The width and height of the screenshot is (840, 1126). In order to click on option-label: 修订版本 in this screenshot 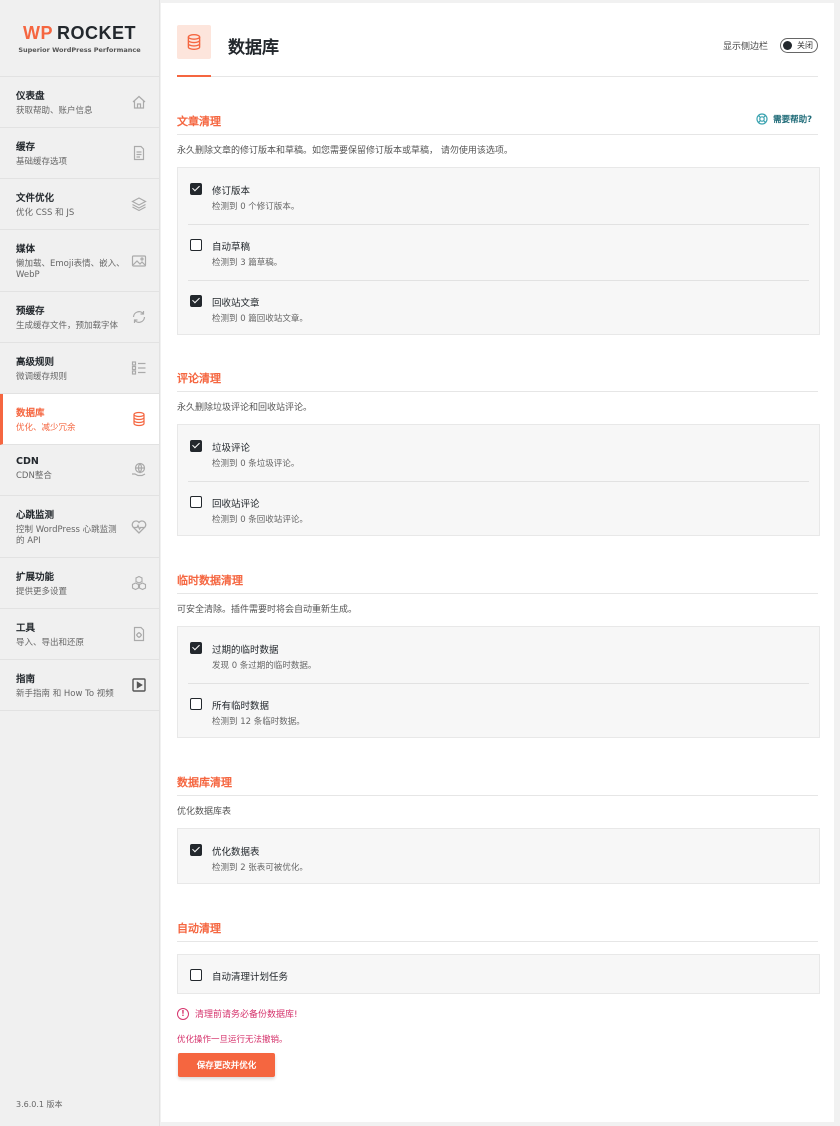, I will do `click(231, 191)`.